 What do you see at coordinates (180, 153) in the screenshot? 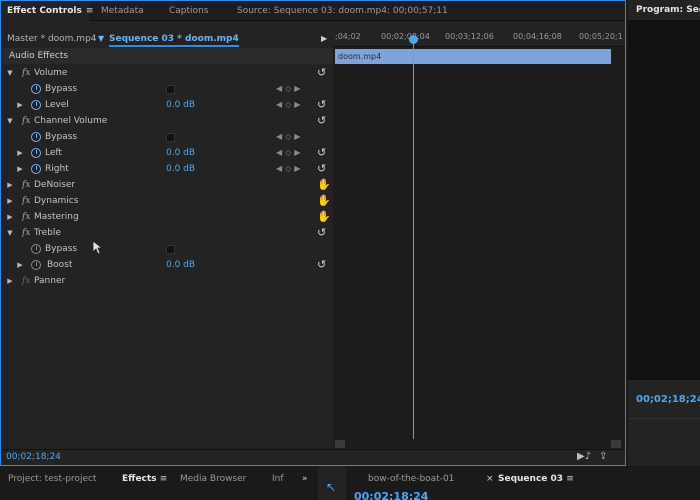
I see `left-value: 0.0 dB` at bounding box center [180, 153].